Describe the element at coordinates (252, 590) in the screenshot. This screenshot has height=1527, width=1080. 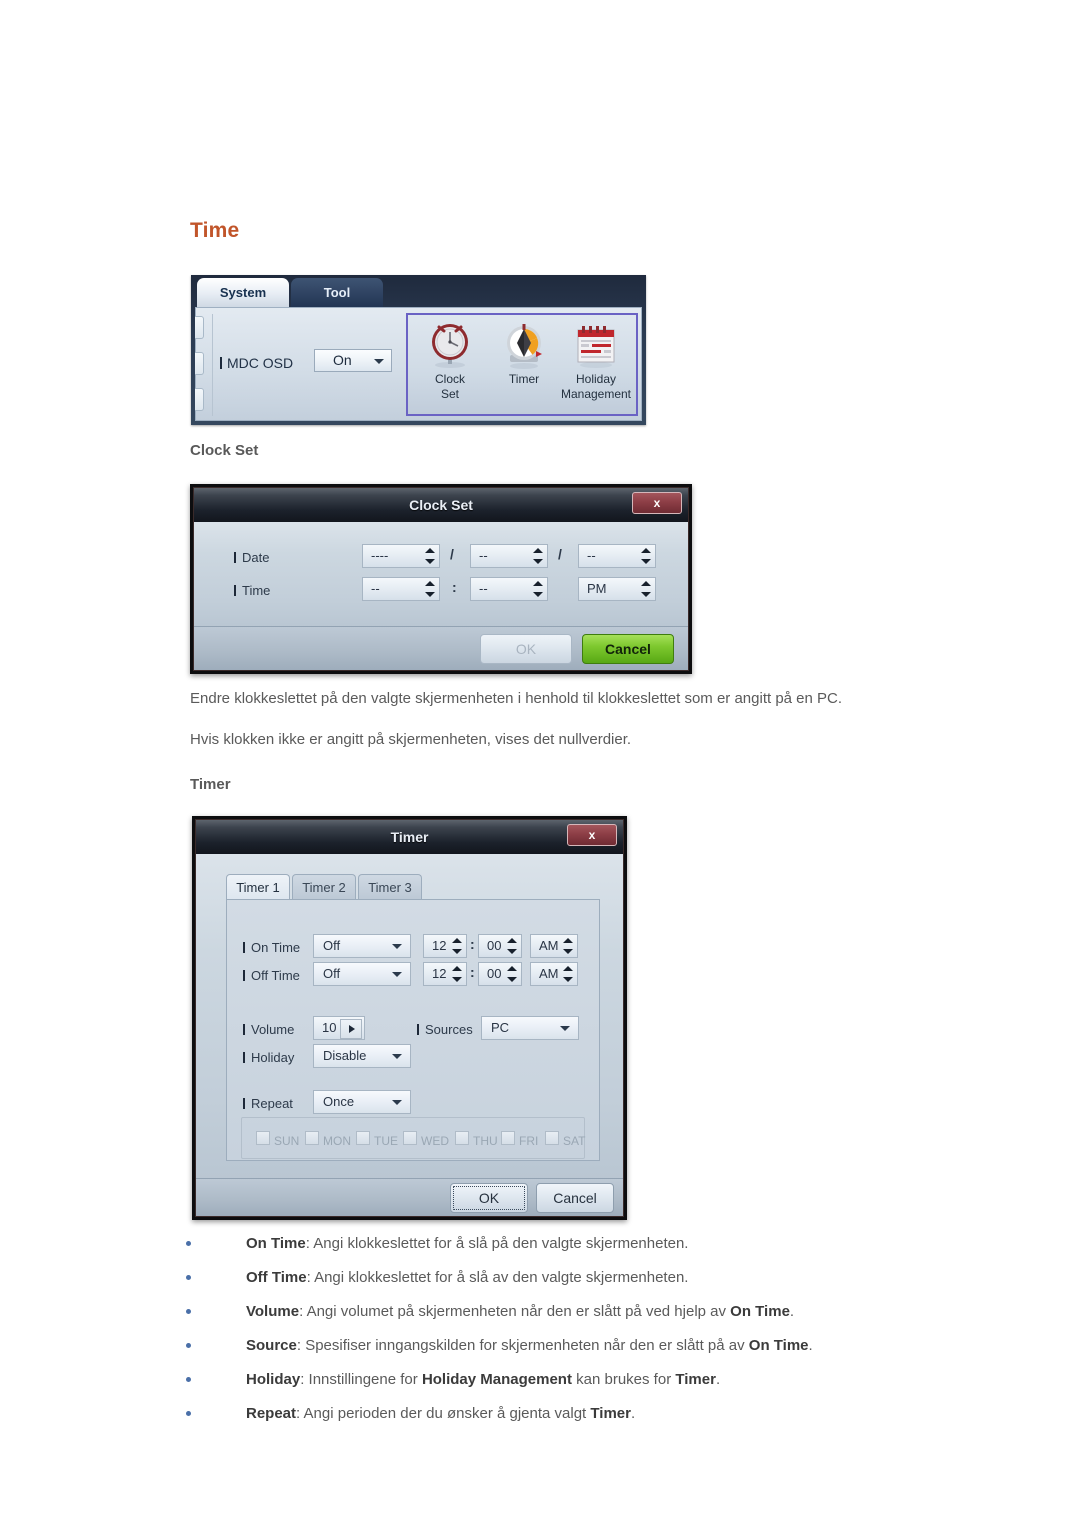
I see `time-label: Time` at that location.